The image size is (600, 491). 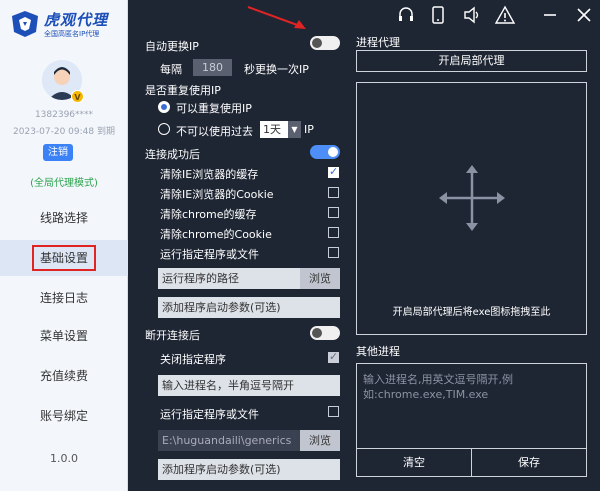 I want to click on other-process-label: 其他进程, so click(x=378, y=351).